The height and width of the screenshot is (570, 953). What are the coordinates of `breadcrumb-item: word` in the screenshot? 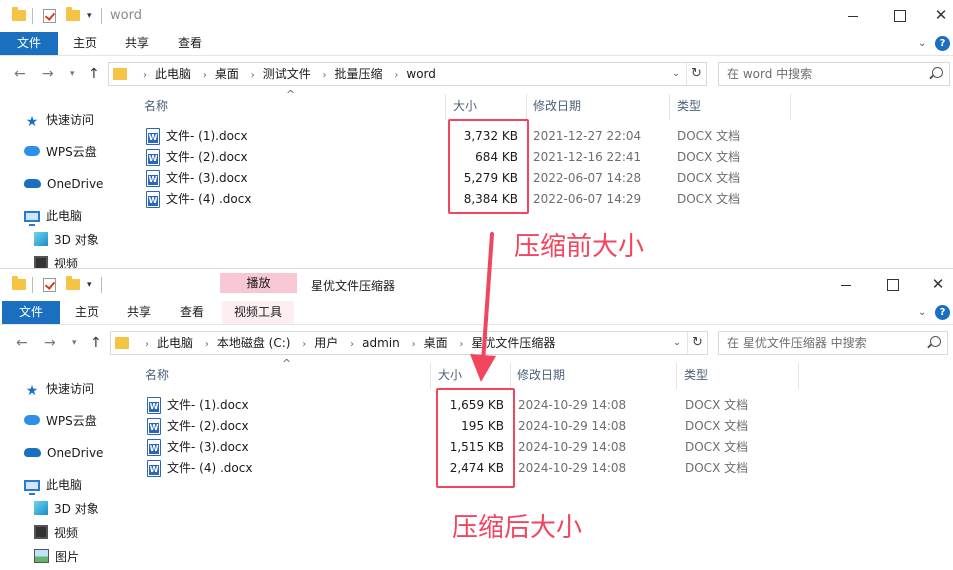 It's located at (421, 74).